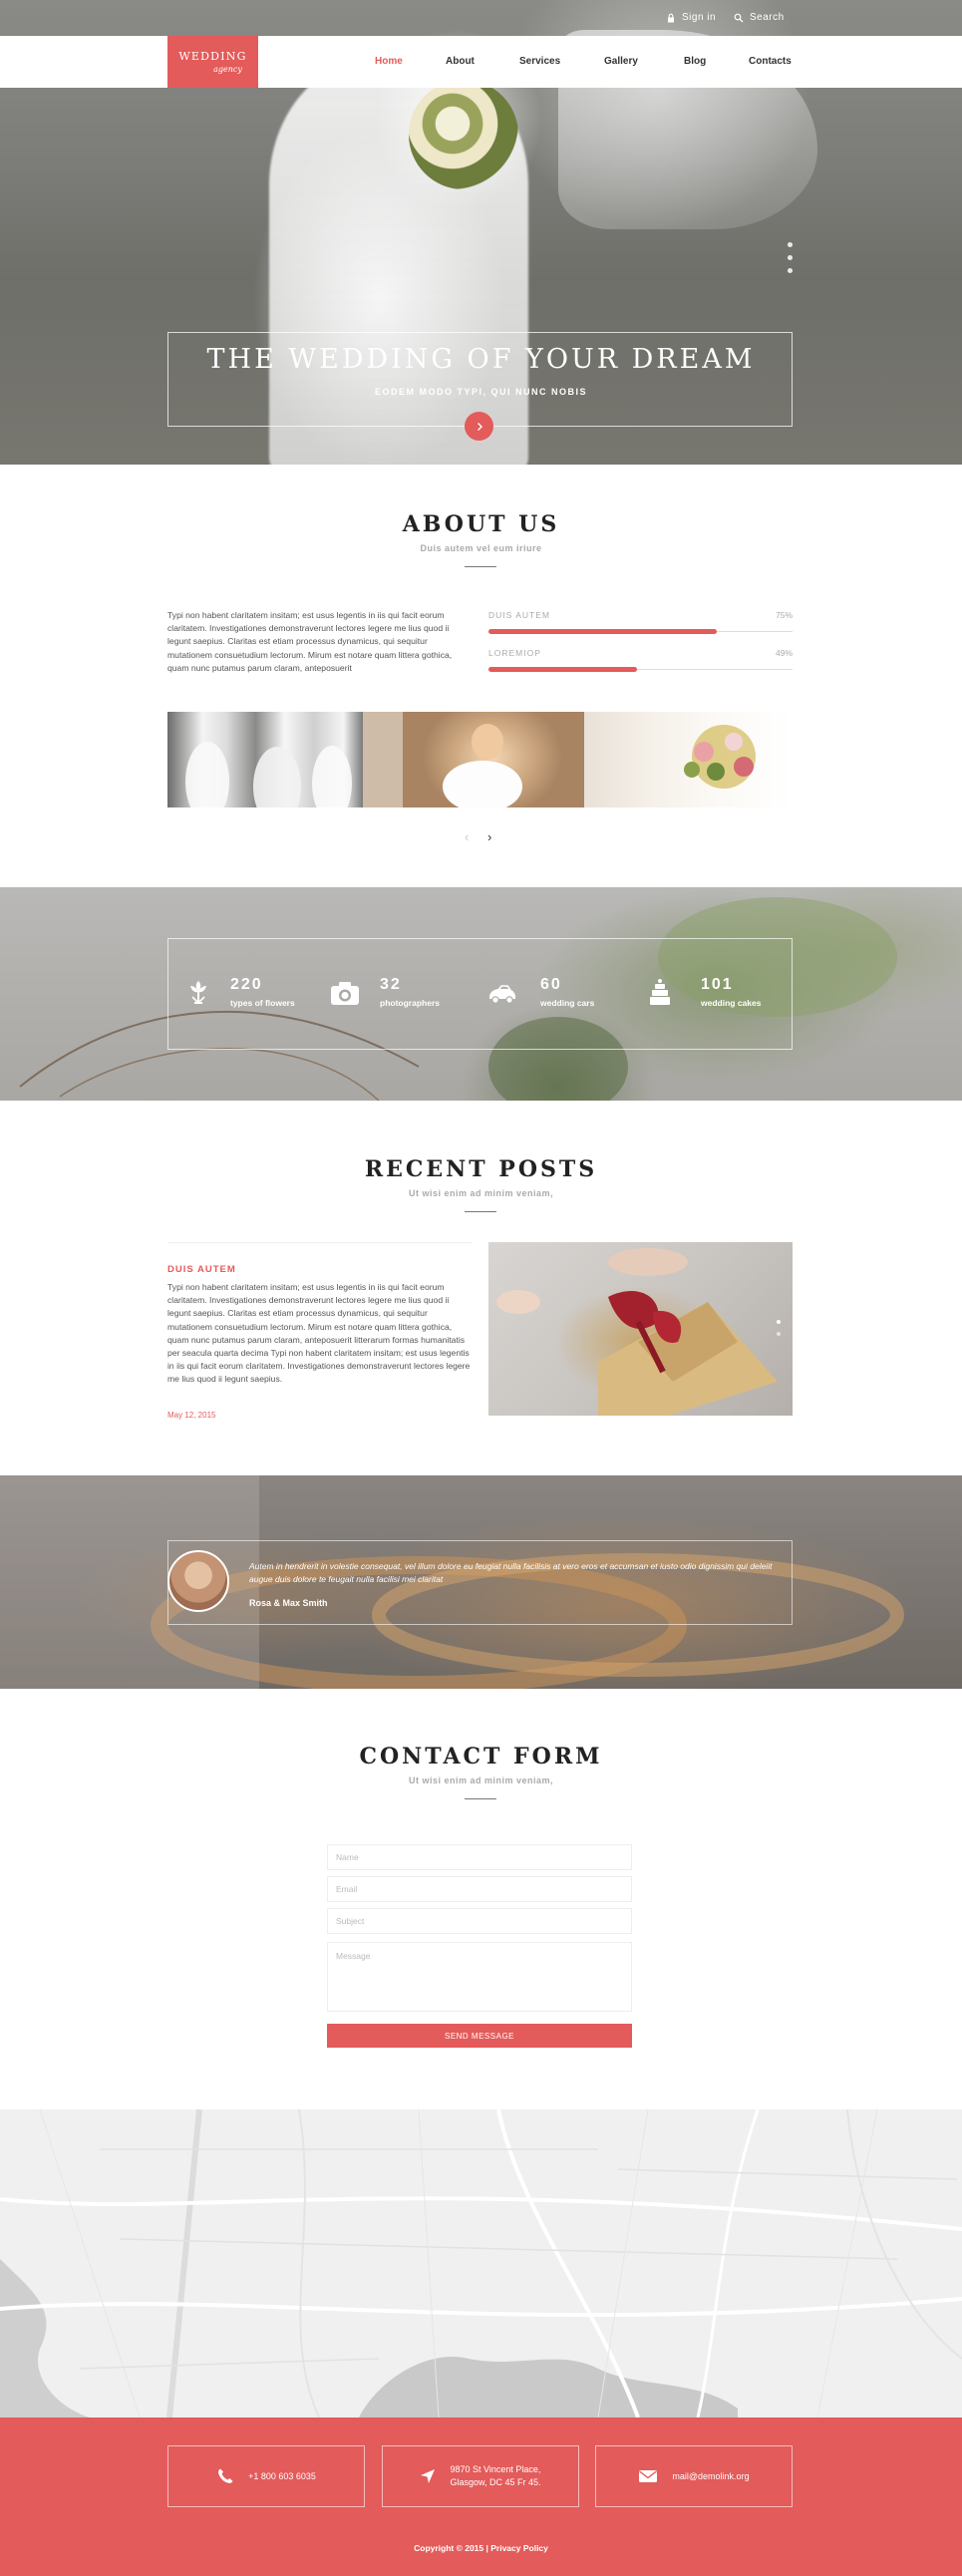 The image size is (962, 2576). Describe the element at coordinates (739, 17) in the screenshot. I see `search-icon` at that location.